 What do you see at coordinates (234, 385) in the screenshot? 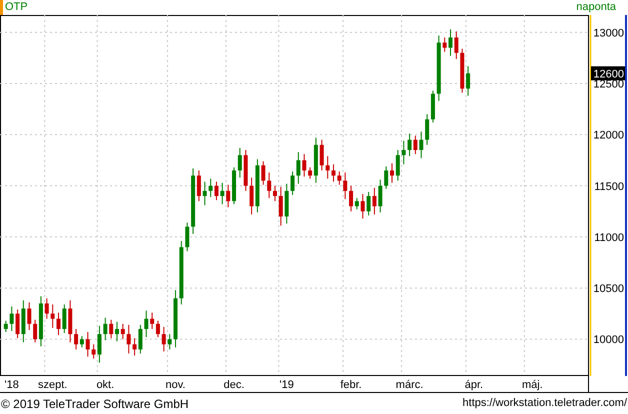
I see `x-axis-label: dec.` at bounding box center [234, 385].